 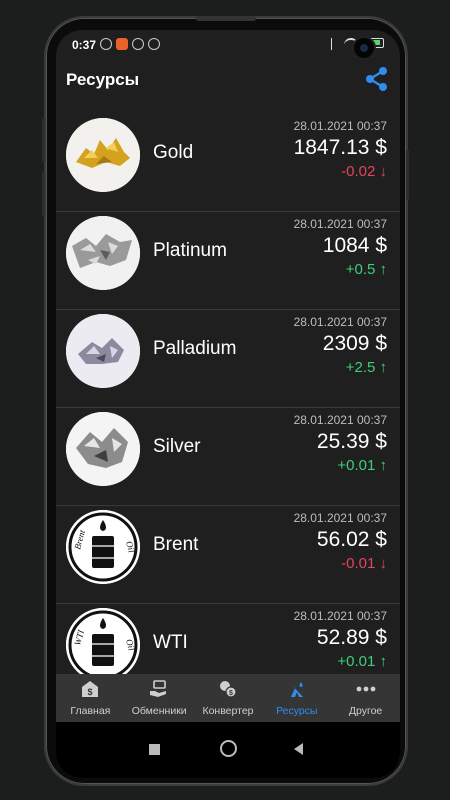 What do you see at coordinates (103, 449) in the screenshot?
I see `silver-crystal-image` at bounding box center [103, 449].